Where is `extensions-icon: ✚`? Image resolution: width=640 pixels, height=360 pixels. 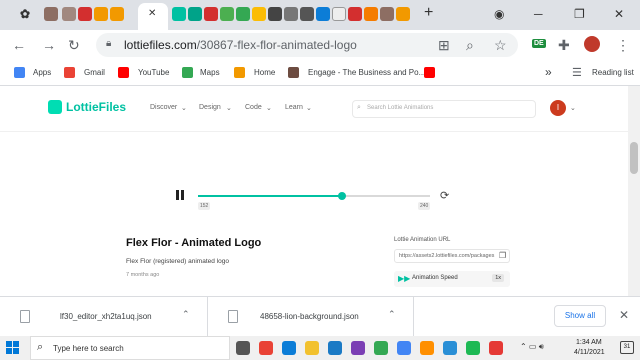 extensions-icon: ✚ is located at coordinates (564, 45).